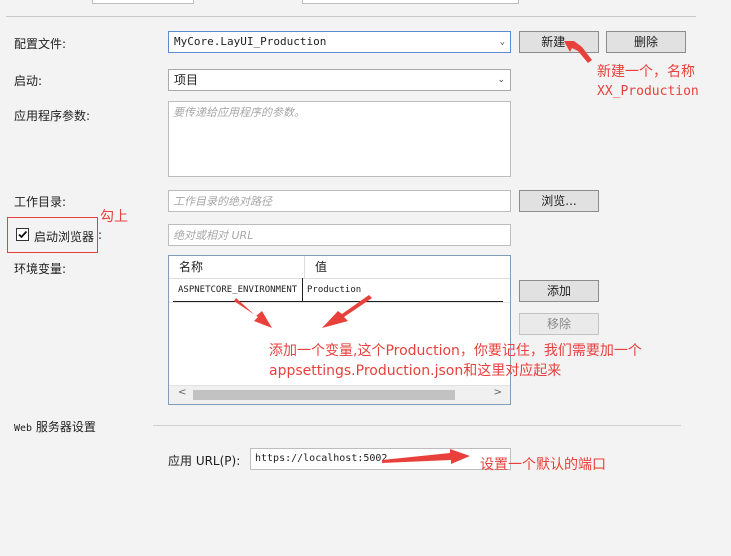 This screenshot has width=731, height=556. What do you see at coordinates (347, 311) in the screenshot?
I see `arrow-to-env-value` at bounding box center [347, 311].